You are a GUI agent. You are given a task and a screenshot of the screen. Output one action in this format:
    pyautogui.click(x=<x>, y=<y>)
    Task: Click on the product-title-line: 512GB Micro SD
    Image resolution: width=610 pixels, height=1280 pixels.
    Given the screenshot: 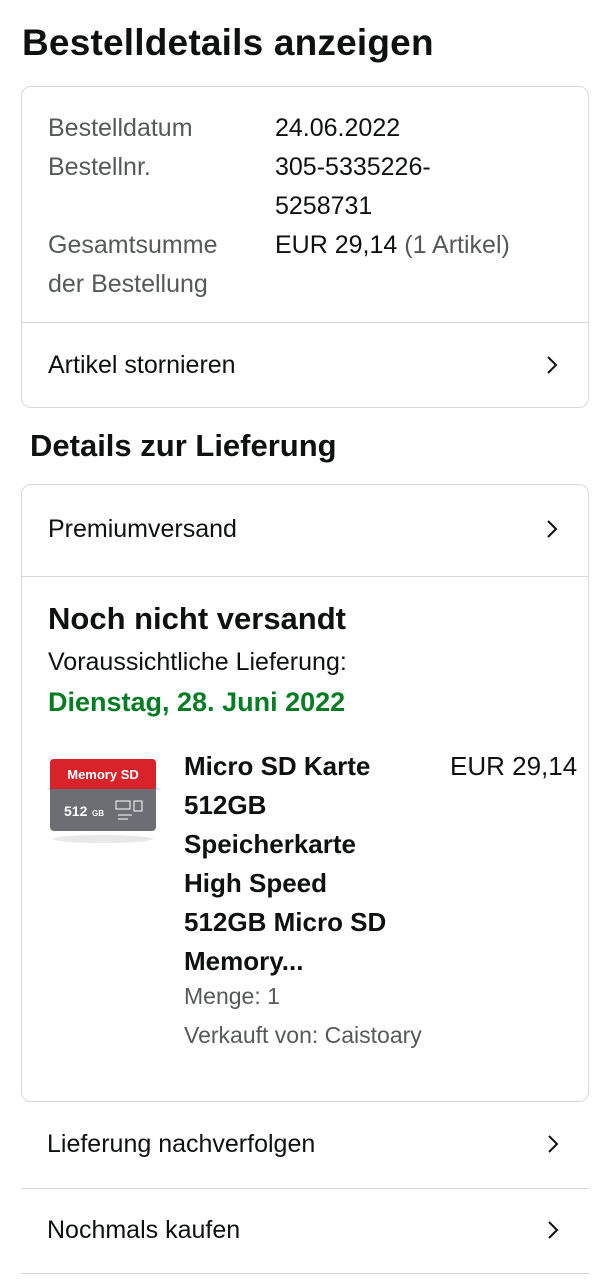 What is the action you would take?
    pyautogui.click(x=285, y=922)
    